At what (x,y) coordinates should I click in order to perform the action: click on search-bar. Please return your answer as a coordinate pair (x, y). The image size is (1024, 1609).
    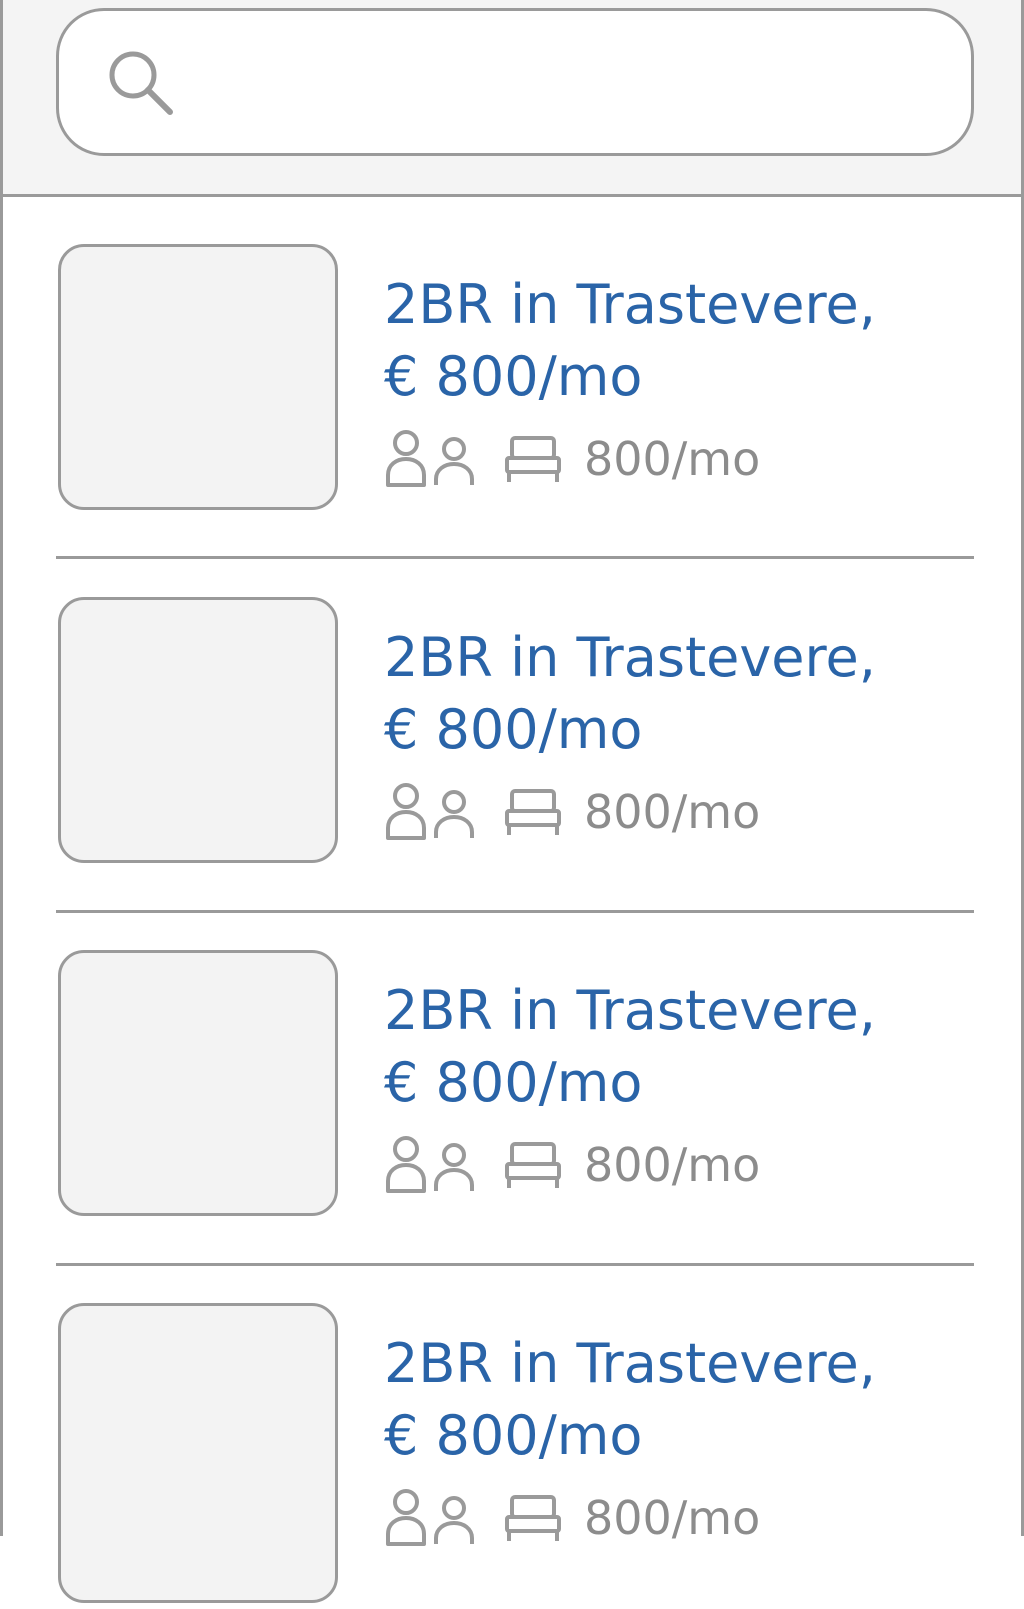
    Looking at the image, I should click on (515, 82).